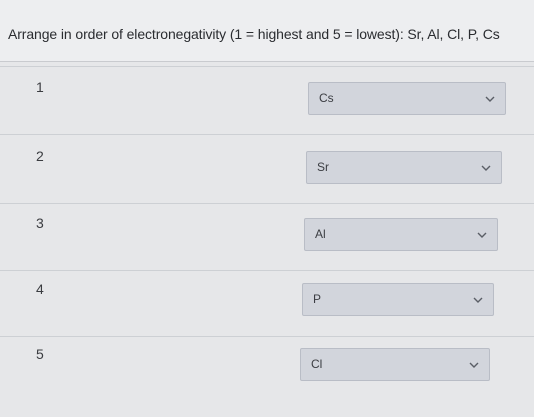  Describe the element at coordinates (407, 98) in the screenshot. I see `rank-1-select: Cs` at that location.